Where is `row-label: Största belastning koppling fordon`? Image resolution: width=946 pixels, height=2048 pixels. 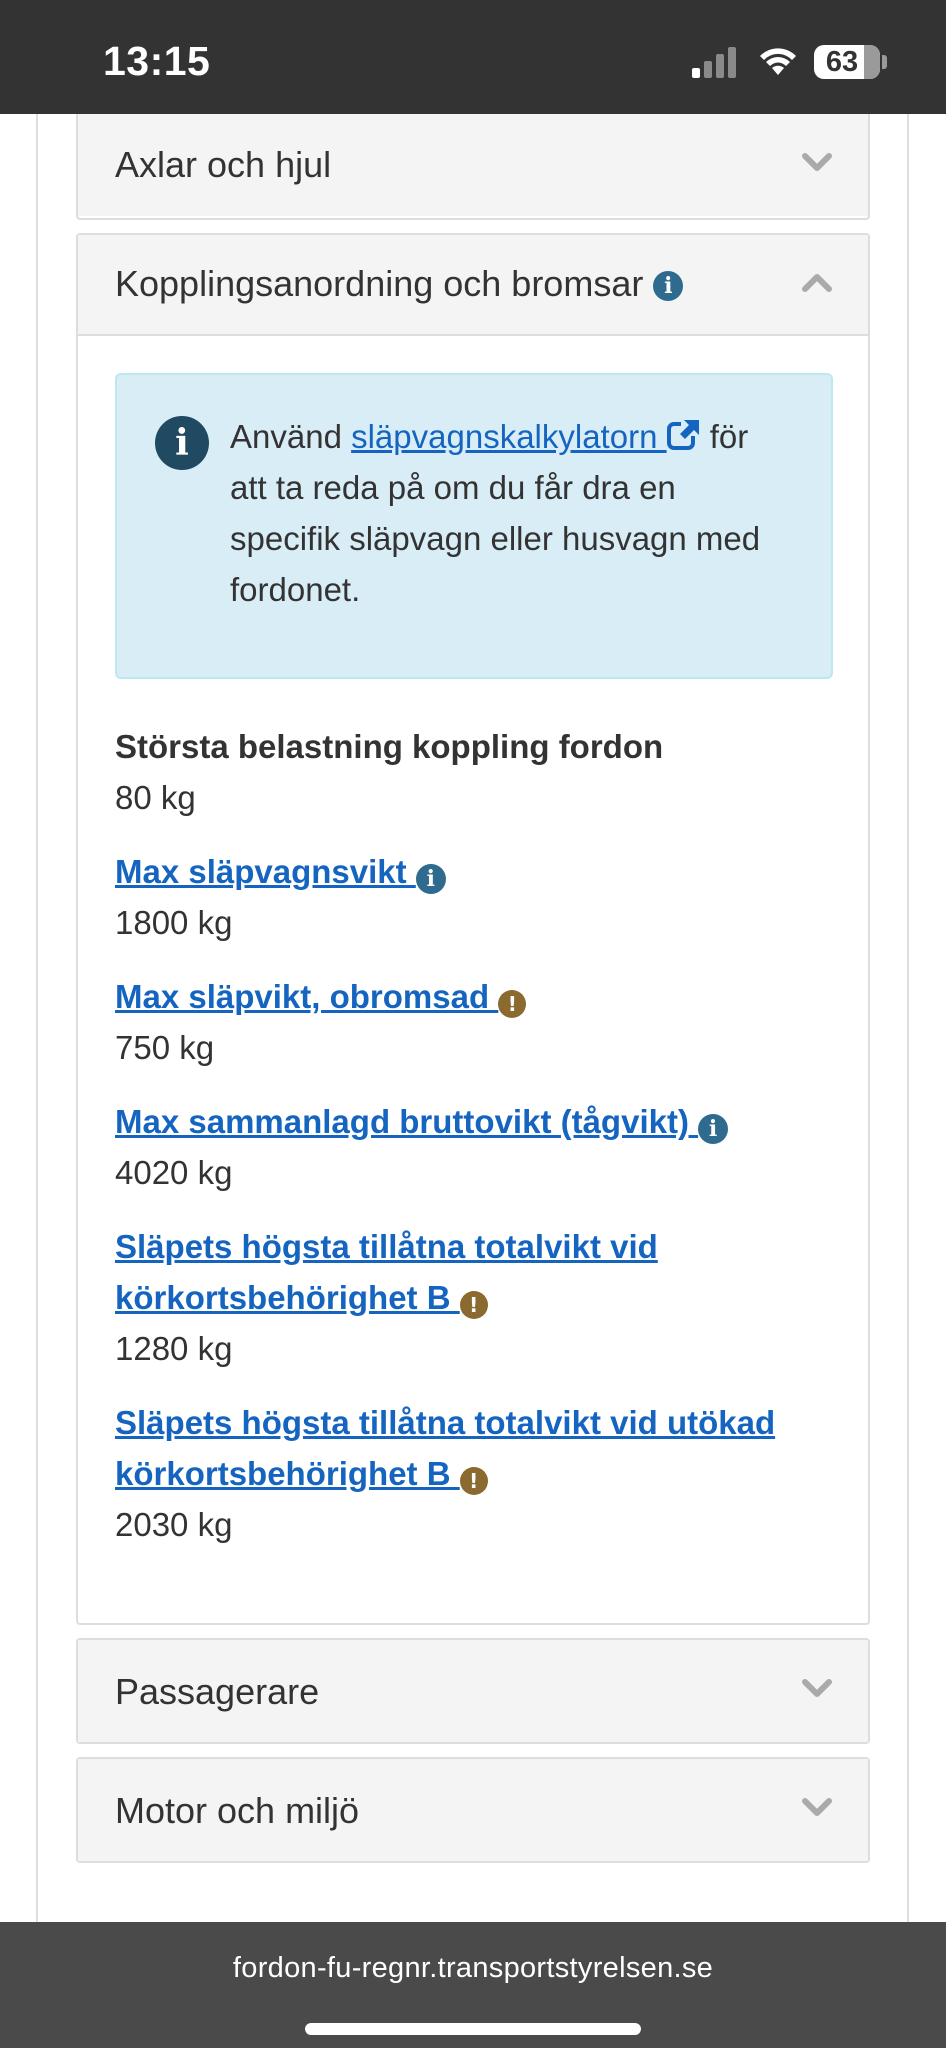
row-label: Största belastning koppling fordon is located at coordinates (389, 746).